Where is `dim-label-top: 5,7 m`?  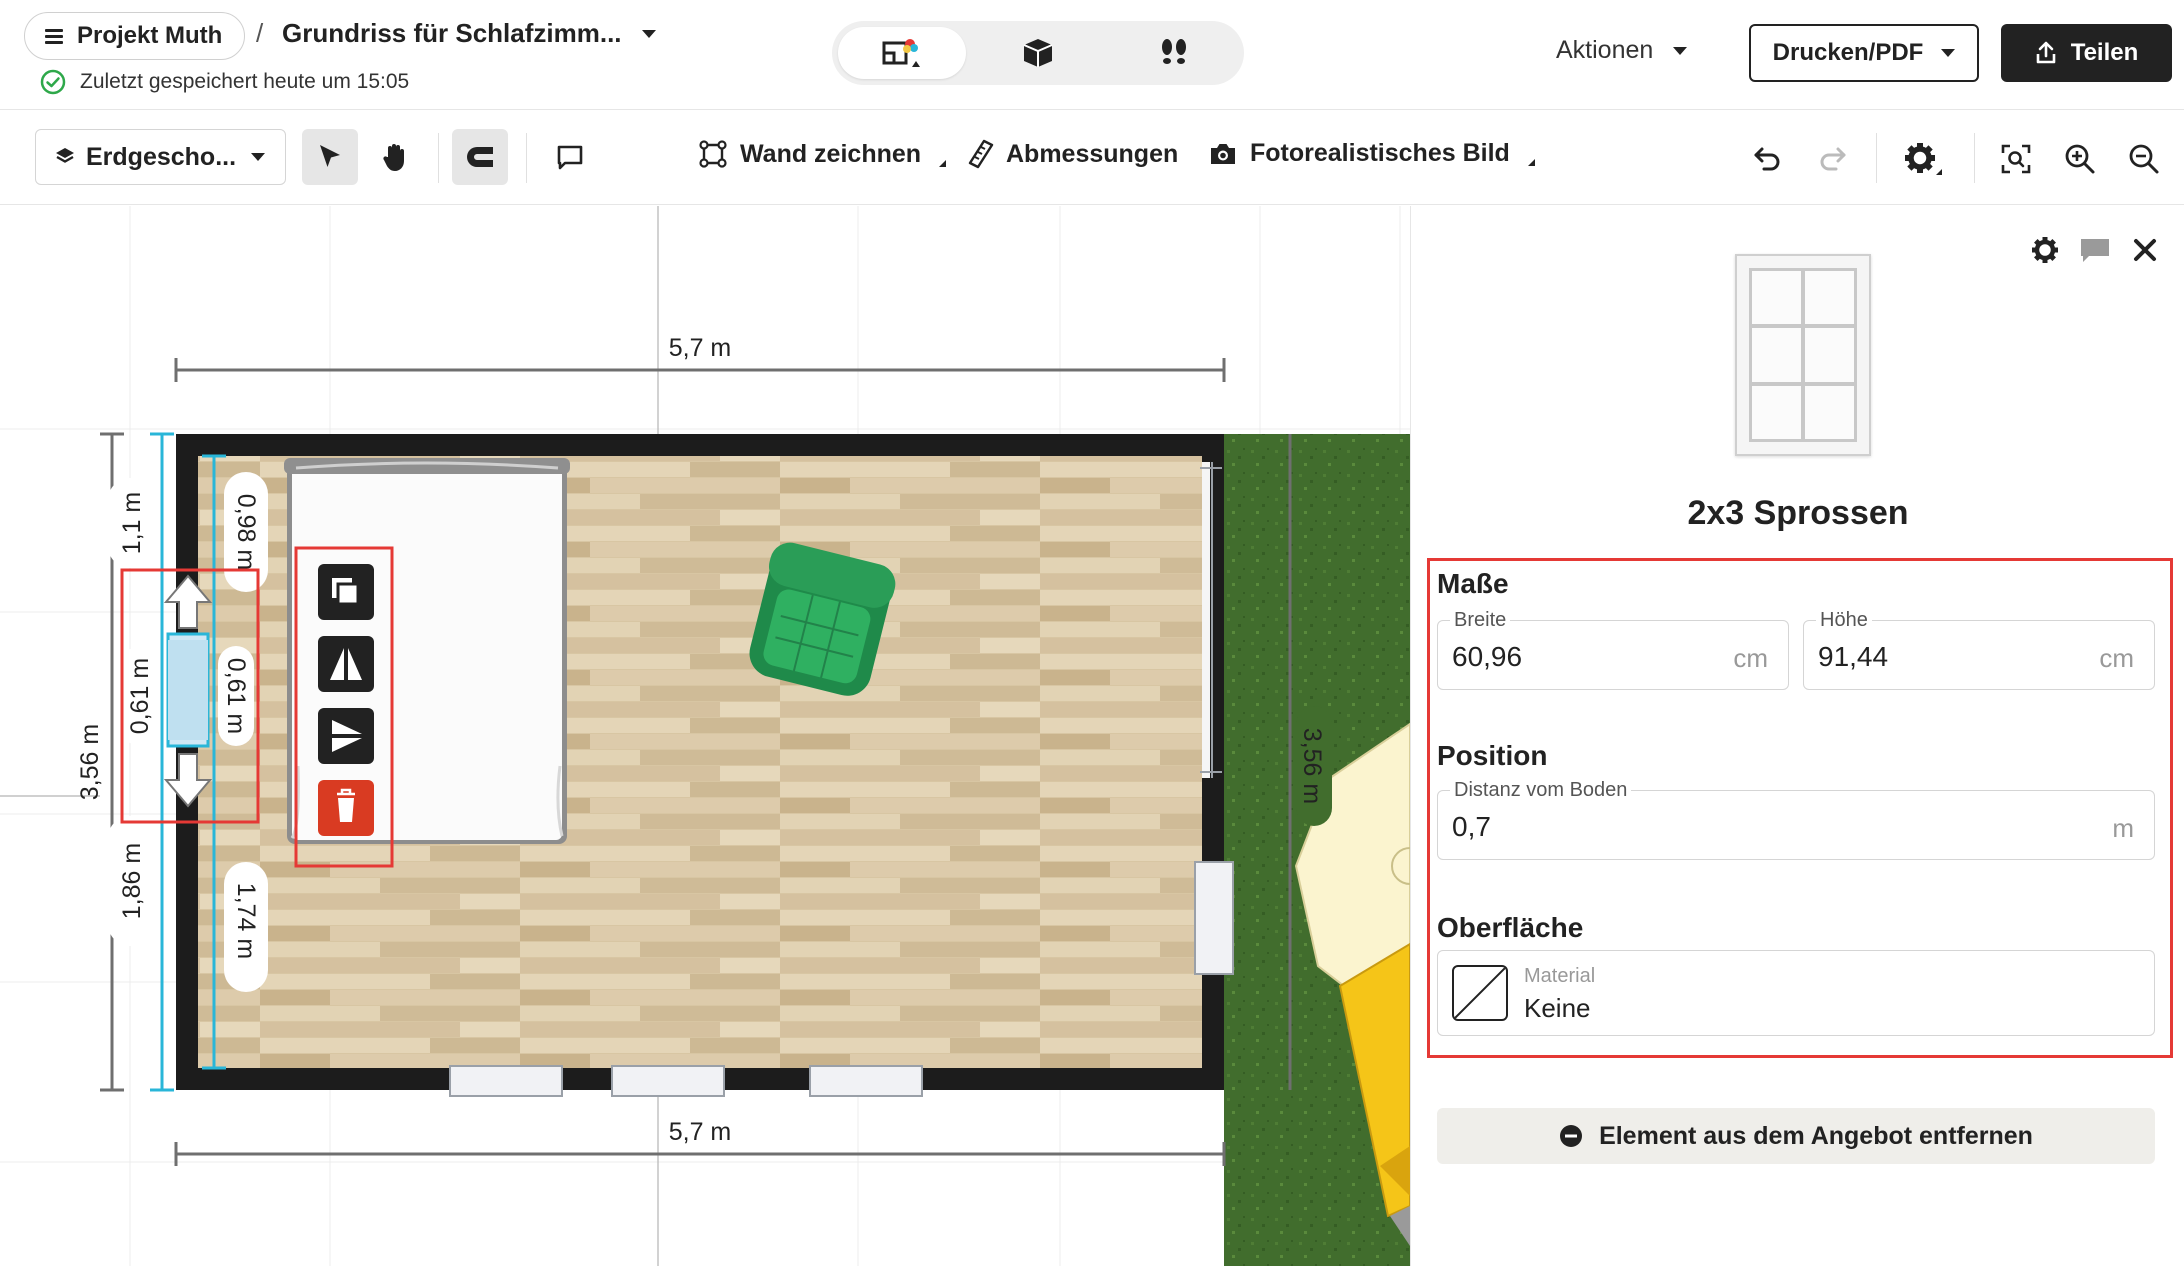
dim-label-top: 5,7 m is located at coordinates (700, 348).